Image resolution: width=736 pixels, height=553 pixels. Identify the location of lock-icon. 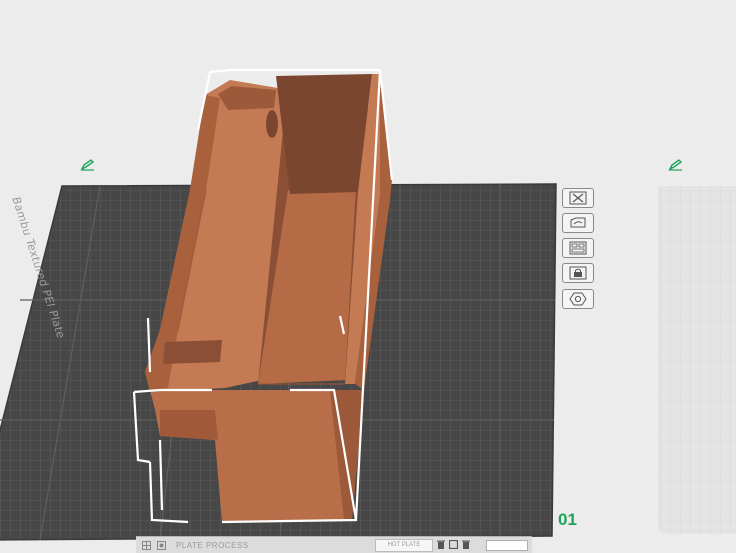
(578, 273).